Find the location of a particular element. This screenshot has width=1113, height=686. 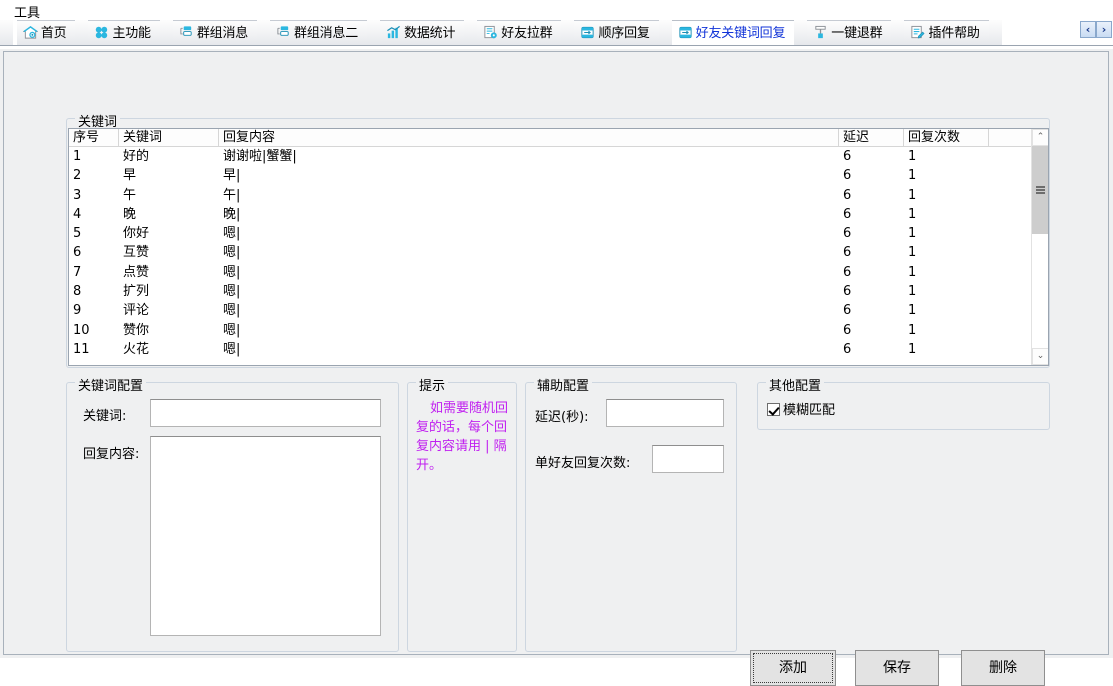

tab-5: 好友拉群 is located at coordinates (519, 32).